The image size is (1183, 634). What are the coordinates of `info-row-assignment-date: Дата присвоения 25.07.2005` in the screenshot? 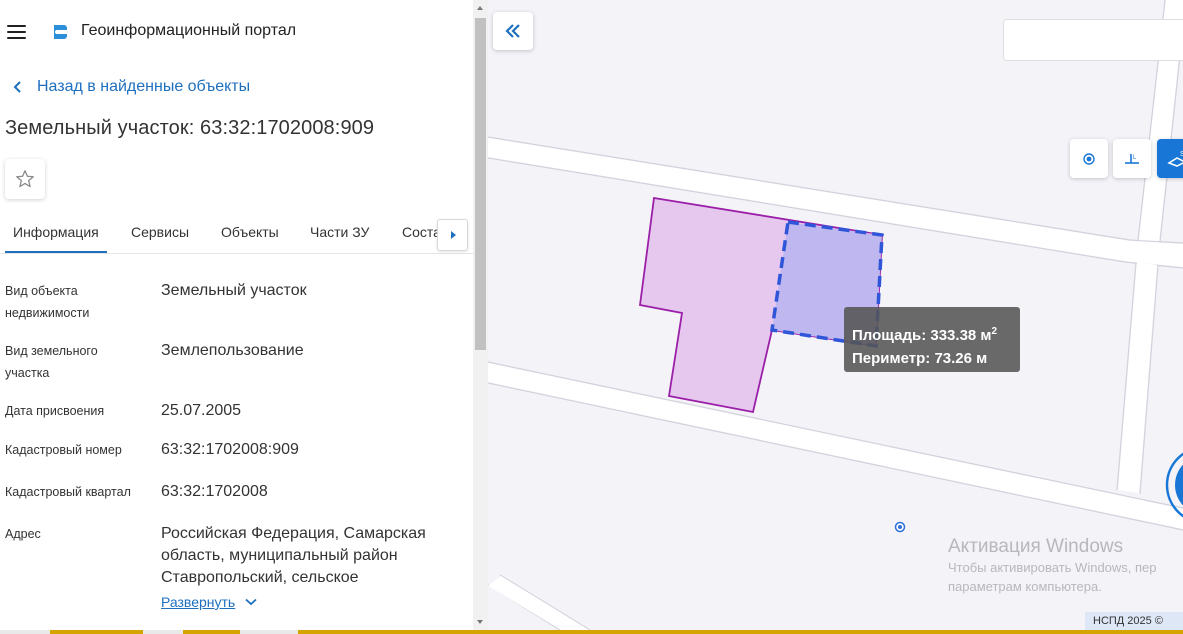 It's located at (232, 411).